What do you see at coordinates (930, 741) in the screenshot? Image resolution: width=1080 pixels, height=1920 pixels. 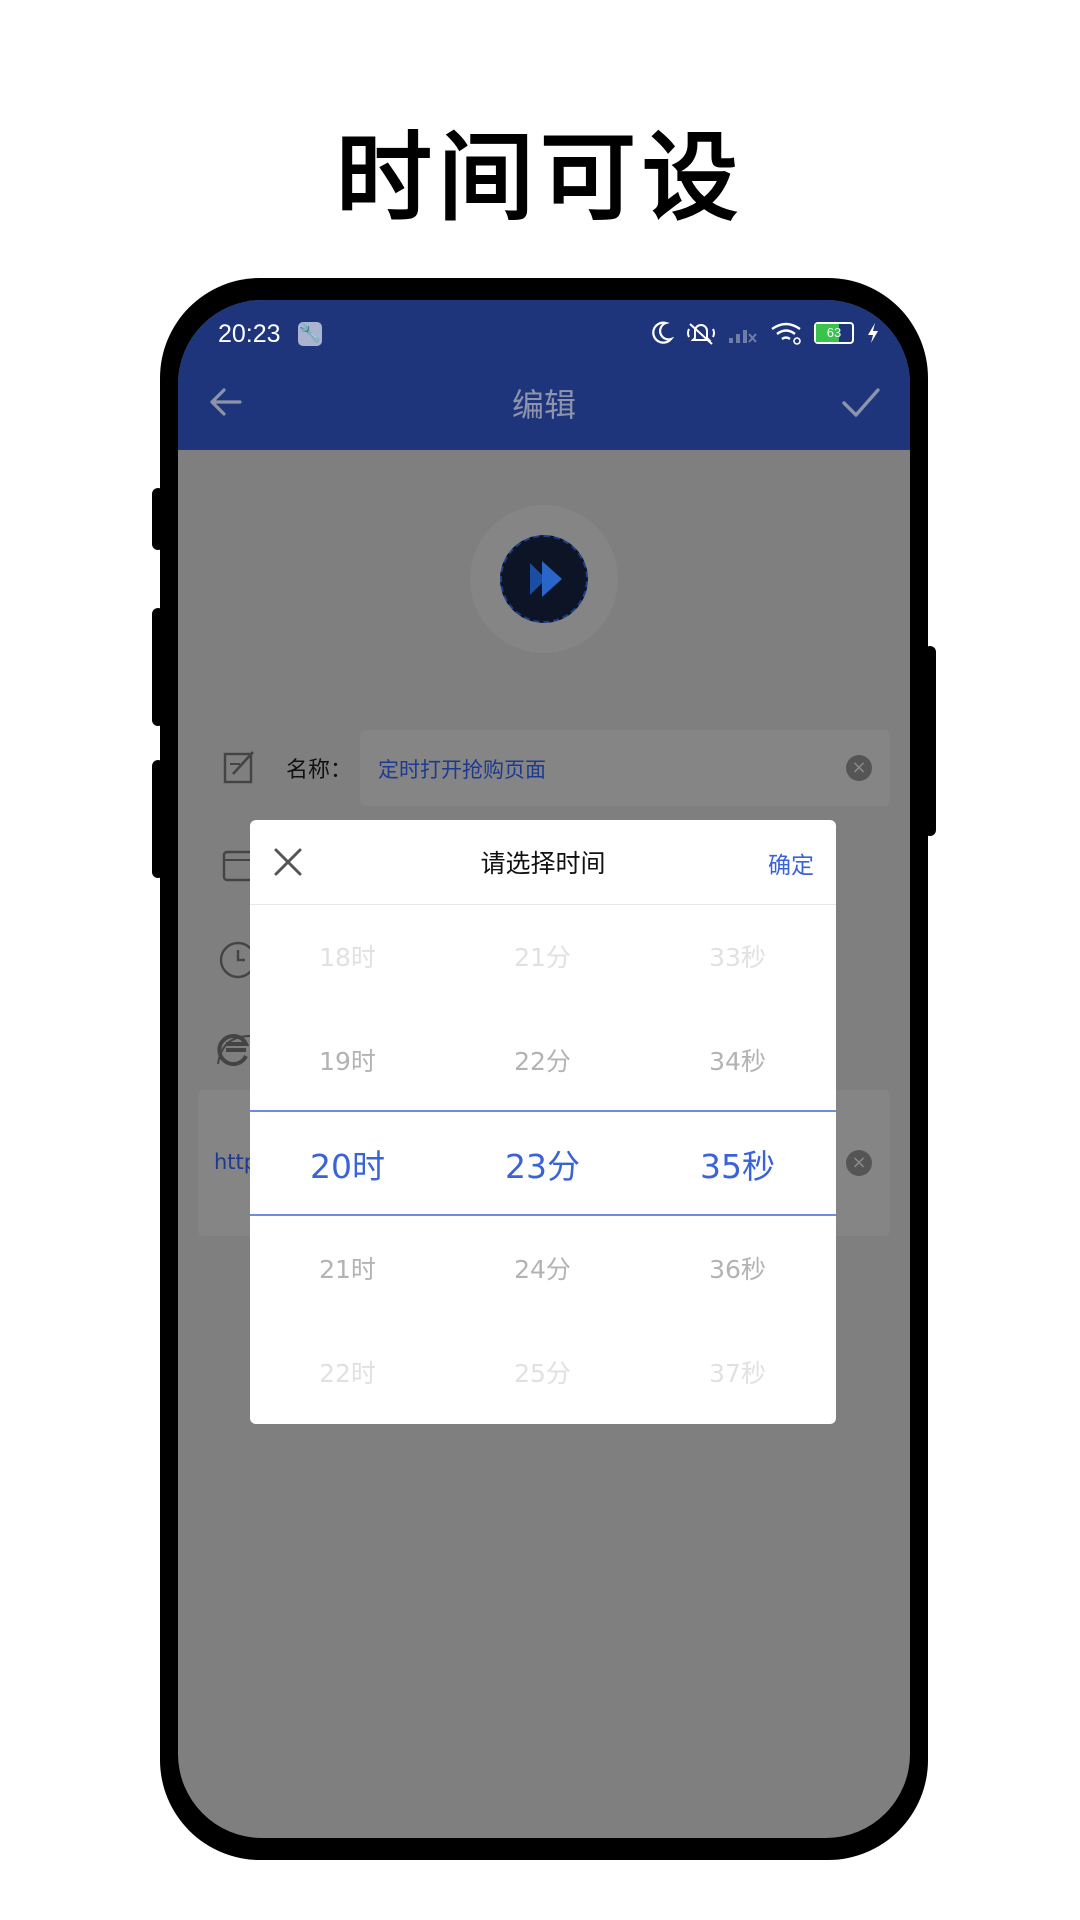 I see `side-button-right` at bounding box center [930, 741].